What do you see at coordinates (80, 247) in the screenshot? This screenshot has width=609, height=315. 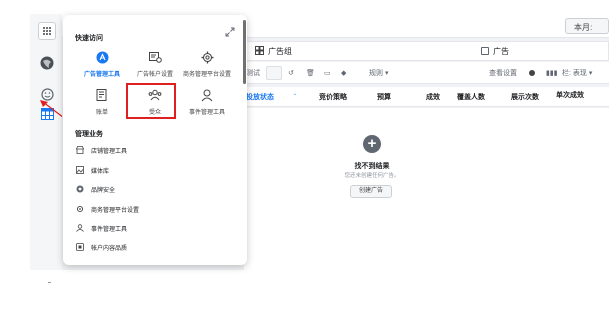 I see `account-quality-icon` at bounding box center [80, 247].